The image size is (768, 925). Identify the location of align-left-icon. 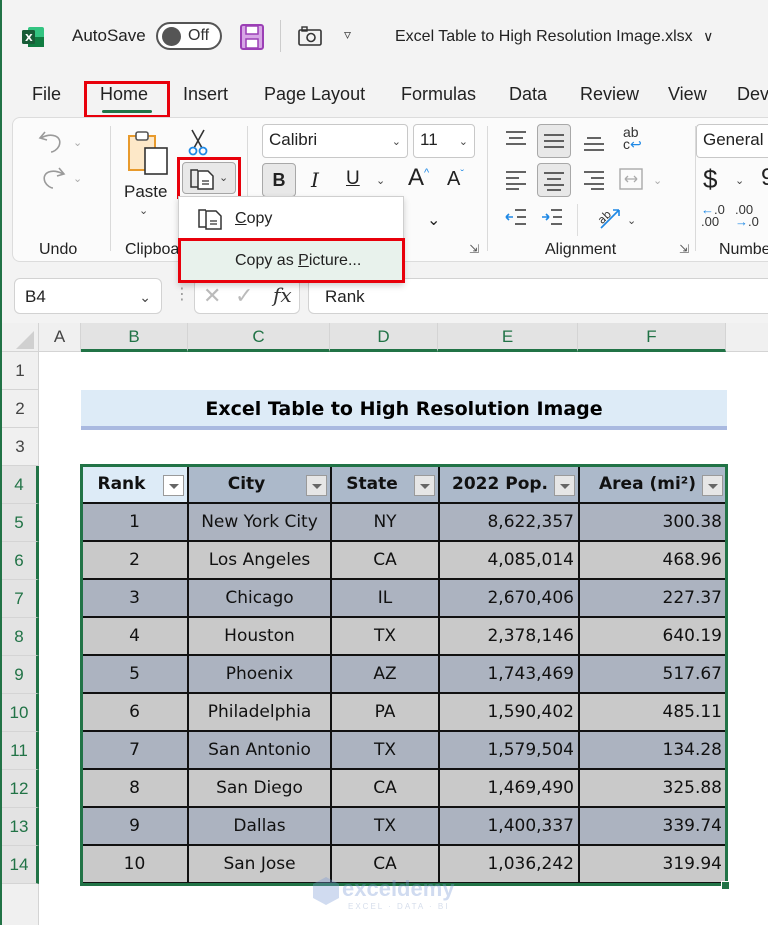
(516, 180).